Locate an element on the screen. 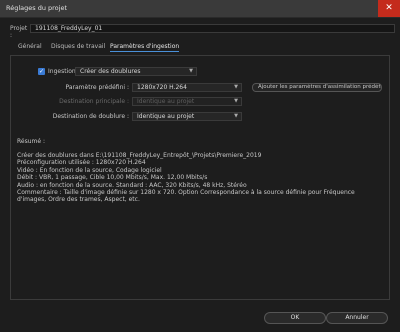 Image resolution: width=400 pixels, height=332 pixels. ingest-mode-select: Créer des doublures ▼ is located at coordinates (136, 71).